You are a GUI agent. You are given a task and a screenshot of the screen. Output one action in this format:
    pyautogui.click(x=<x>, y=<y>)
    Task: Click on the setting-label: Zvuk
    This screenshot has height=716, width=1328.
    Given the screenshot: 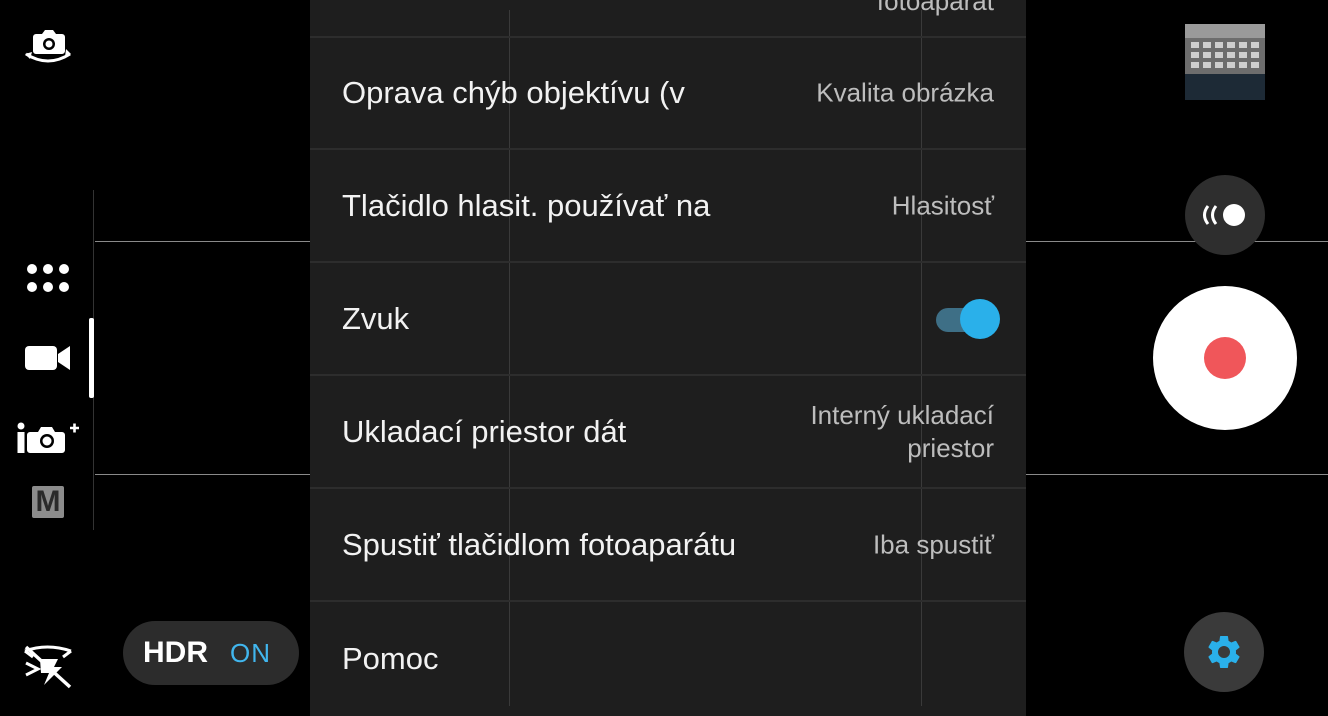 What is the action you would take?
    pyautogui.click(x=376, y=318)
    